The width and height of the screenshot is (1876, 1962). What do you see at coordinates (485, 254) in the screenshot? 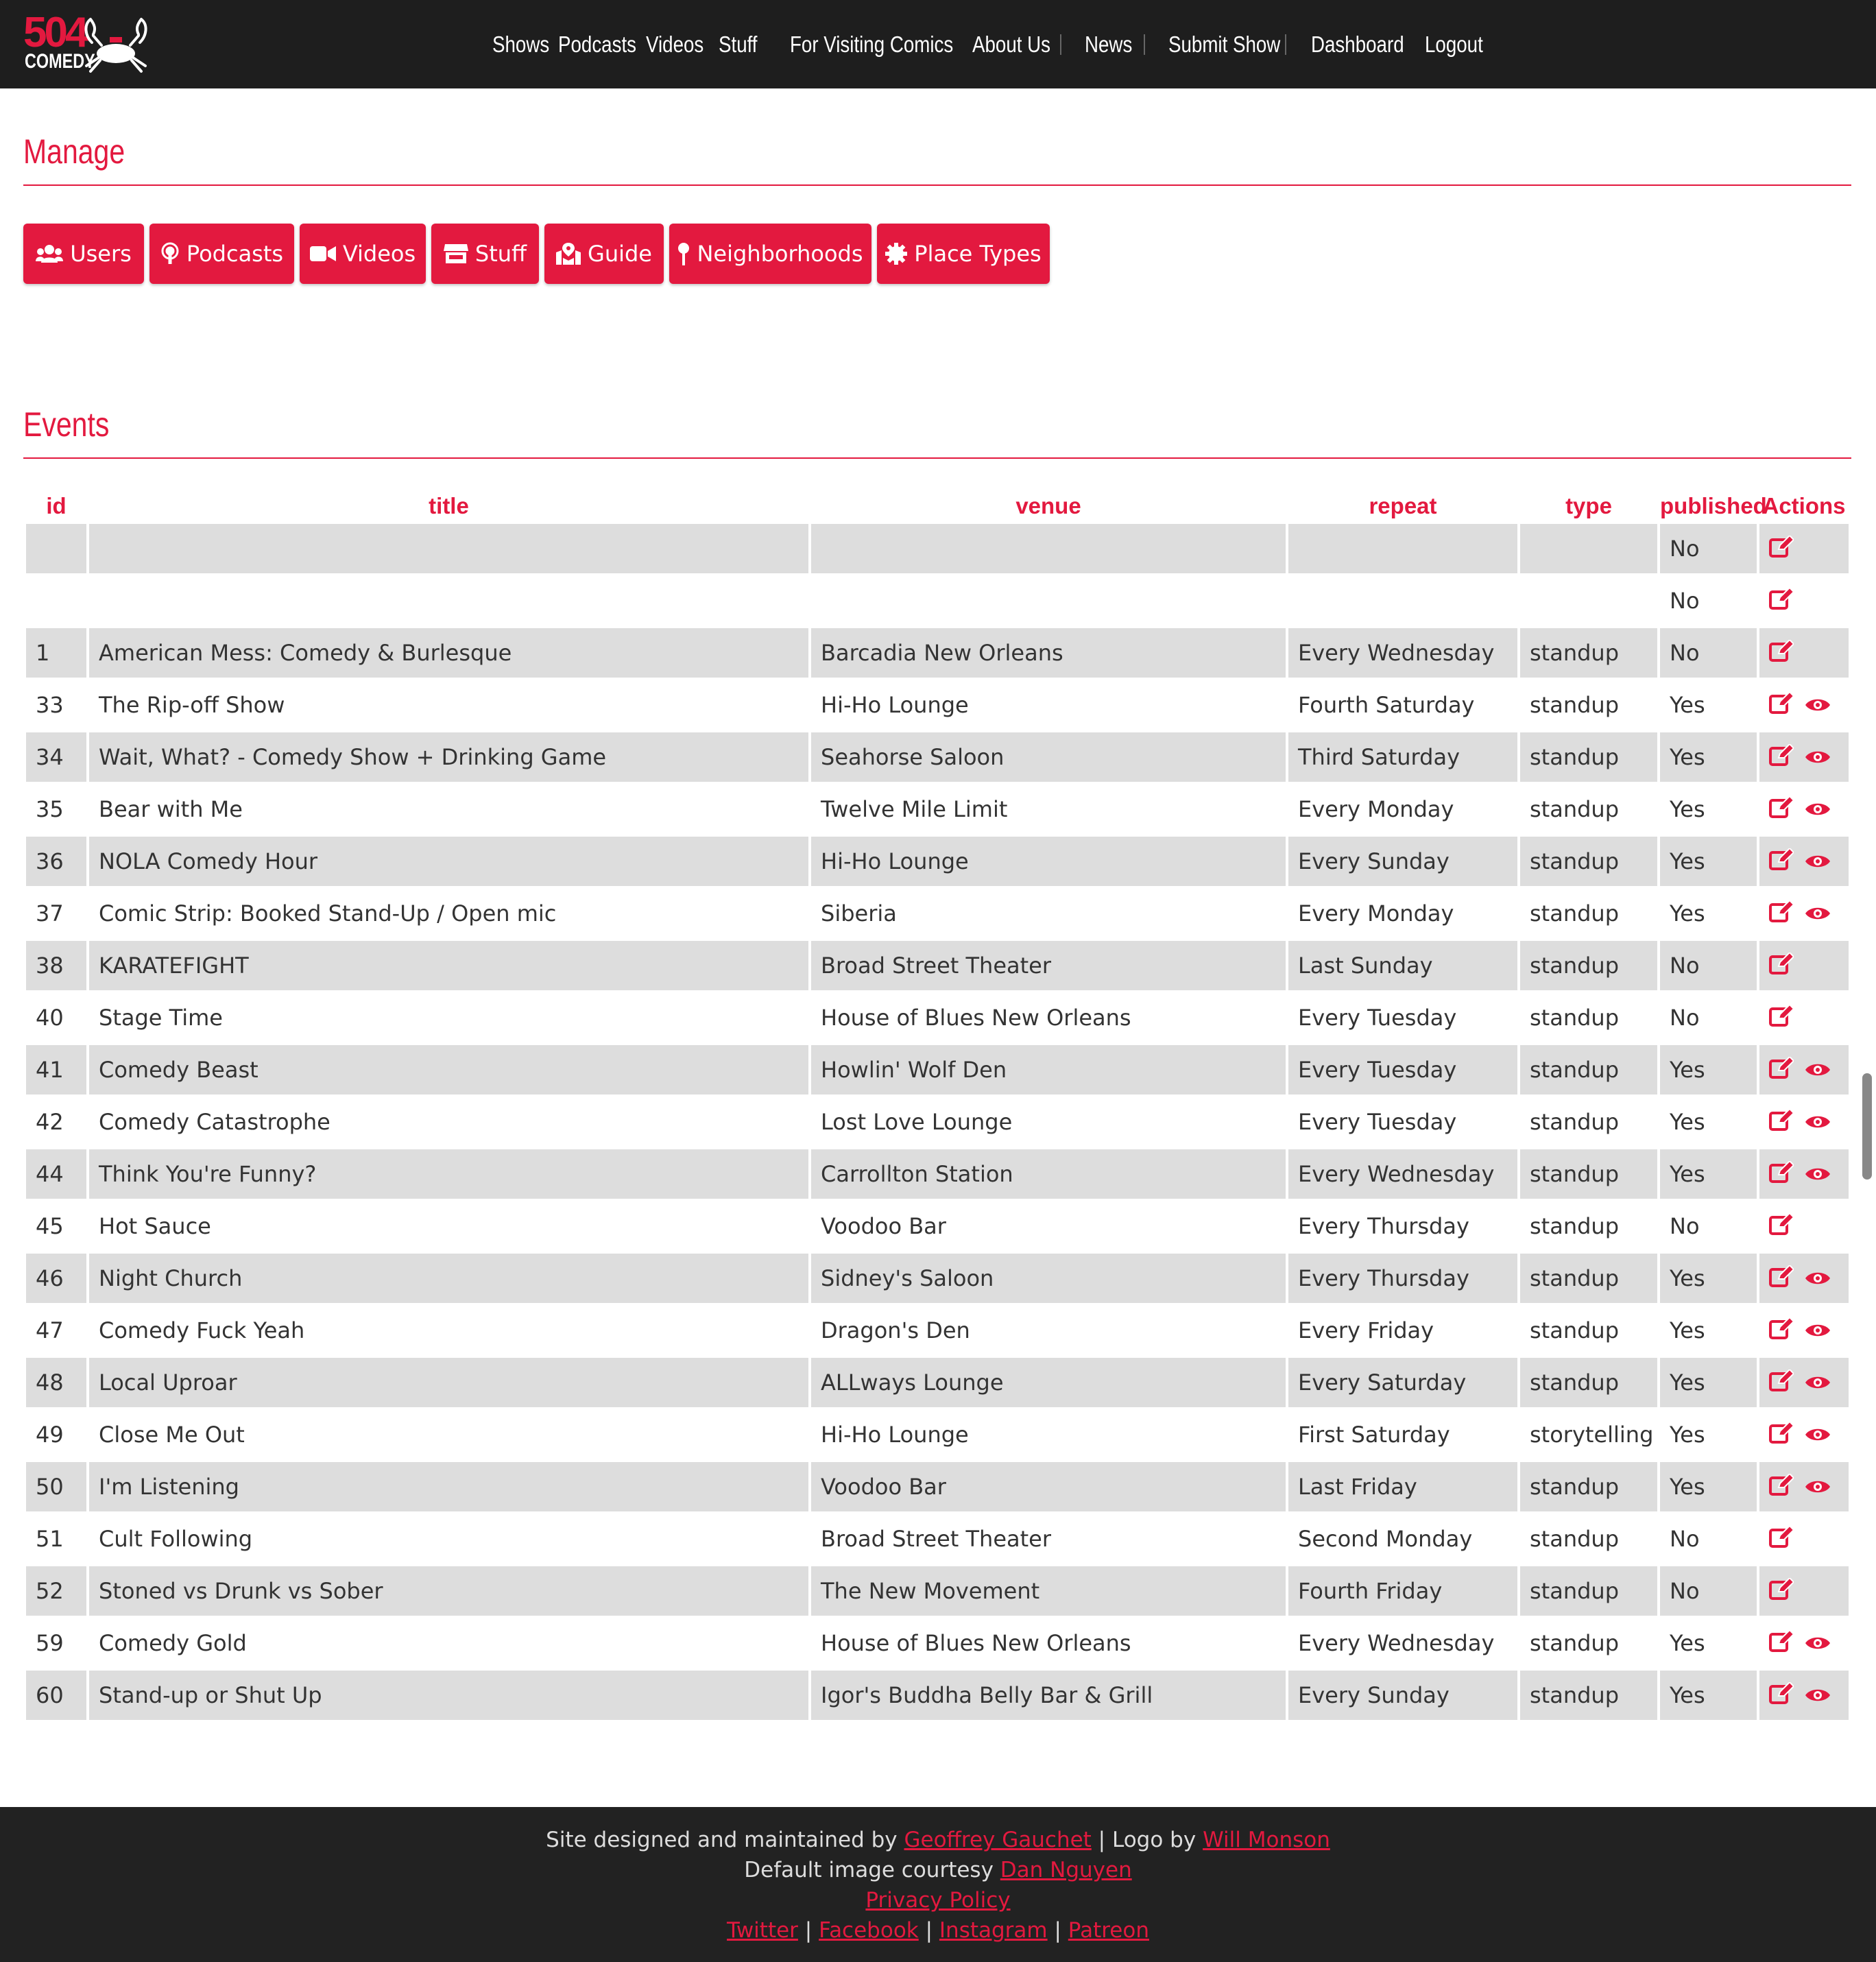
I see `stuff-button: Stuff` at bounding box center [485, 254].